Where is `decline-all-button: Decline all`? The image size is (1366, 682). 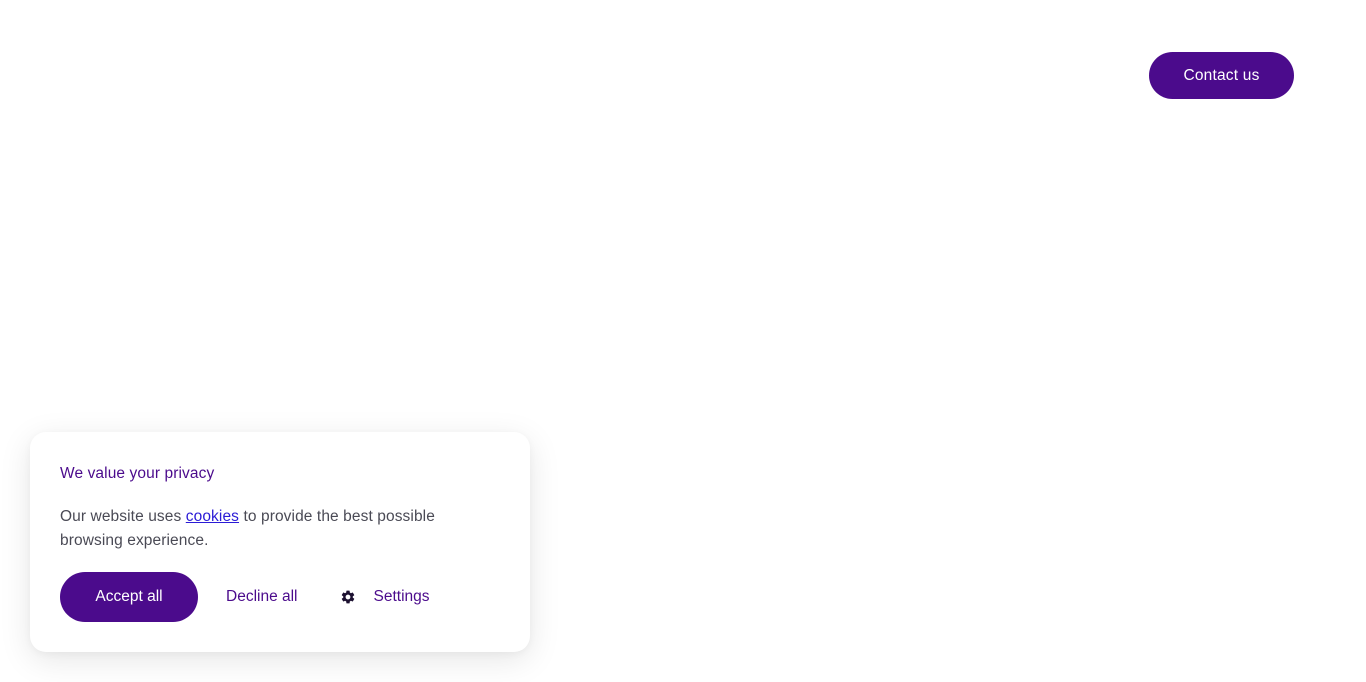 decline-all-button: Decline all is located at coordinates (262, 597).